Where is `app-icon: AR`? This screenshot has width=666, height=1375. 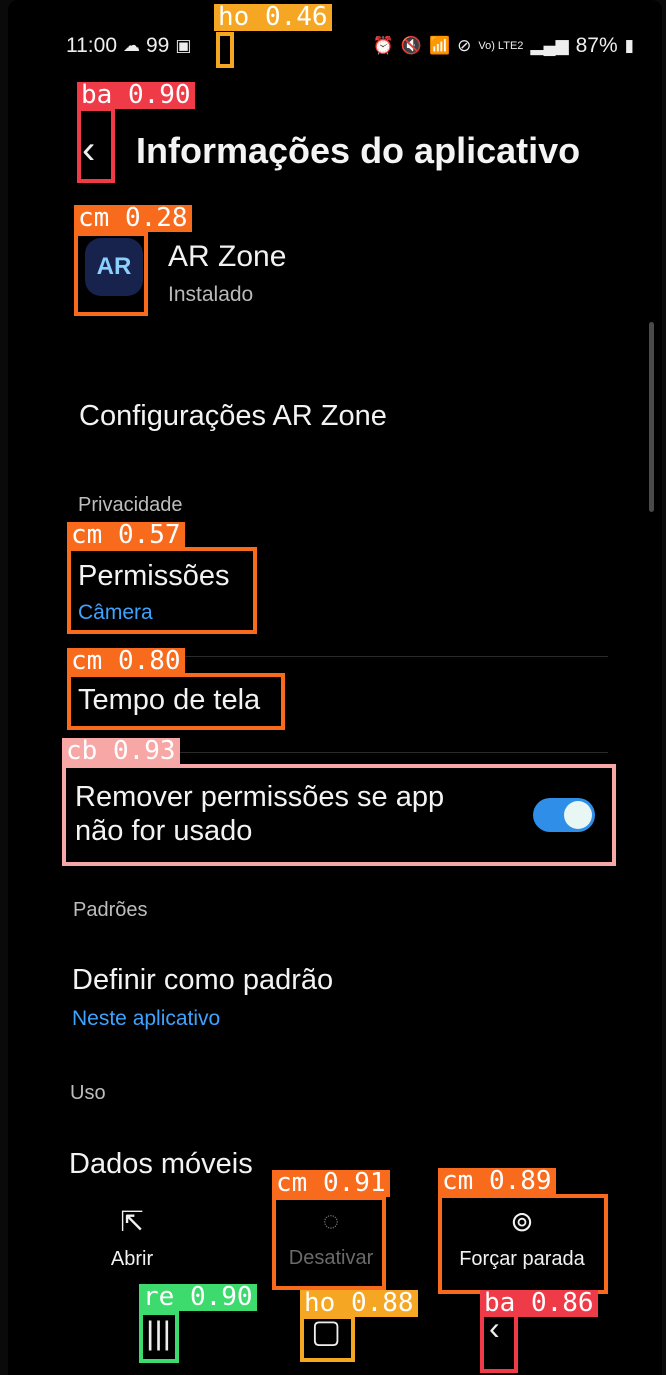 app-icon: AR is located at coordinates (114, 267).